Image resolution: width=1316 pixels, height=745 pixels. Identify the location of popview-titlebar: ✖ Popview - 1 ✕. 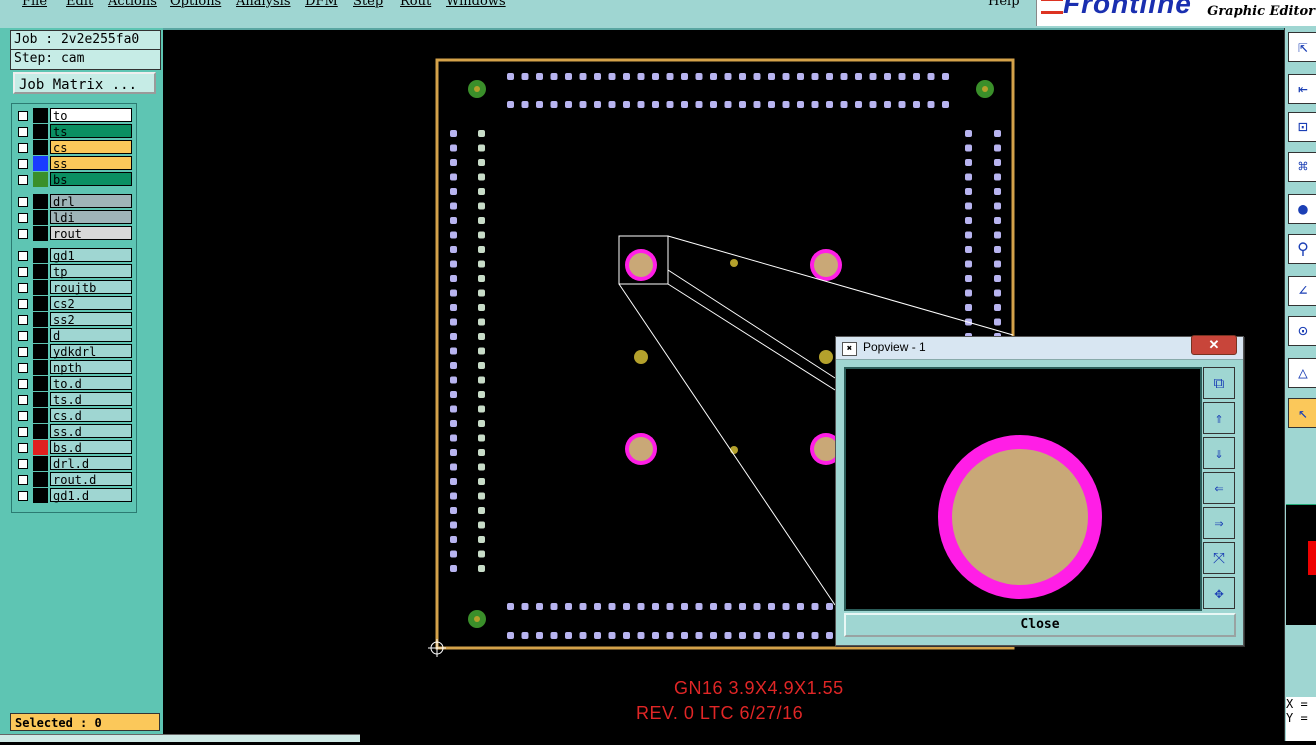
(1039, 347).